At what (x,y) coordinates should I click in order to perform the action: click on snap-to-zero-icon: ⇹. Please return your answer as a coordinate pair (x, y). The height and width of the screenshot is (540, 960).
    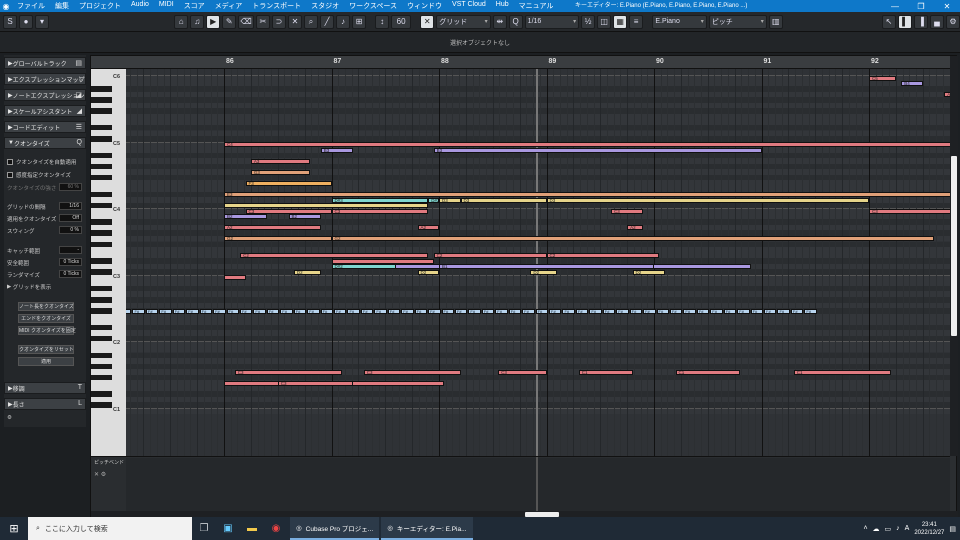
    Looking at the image, I should click on (499, 21).